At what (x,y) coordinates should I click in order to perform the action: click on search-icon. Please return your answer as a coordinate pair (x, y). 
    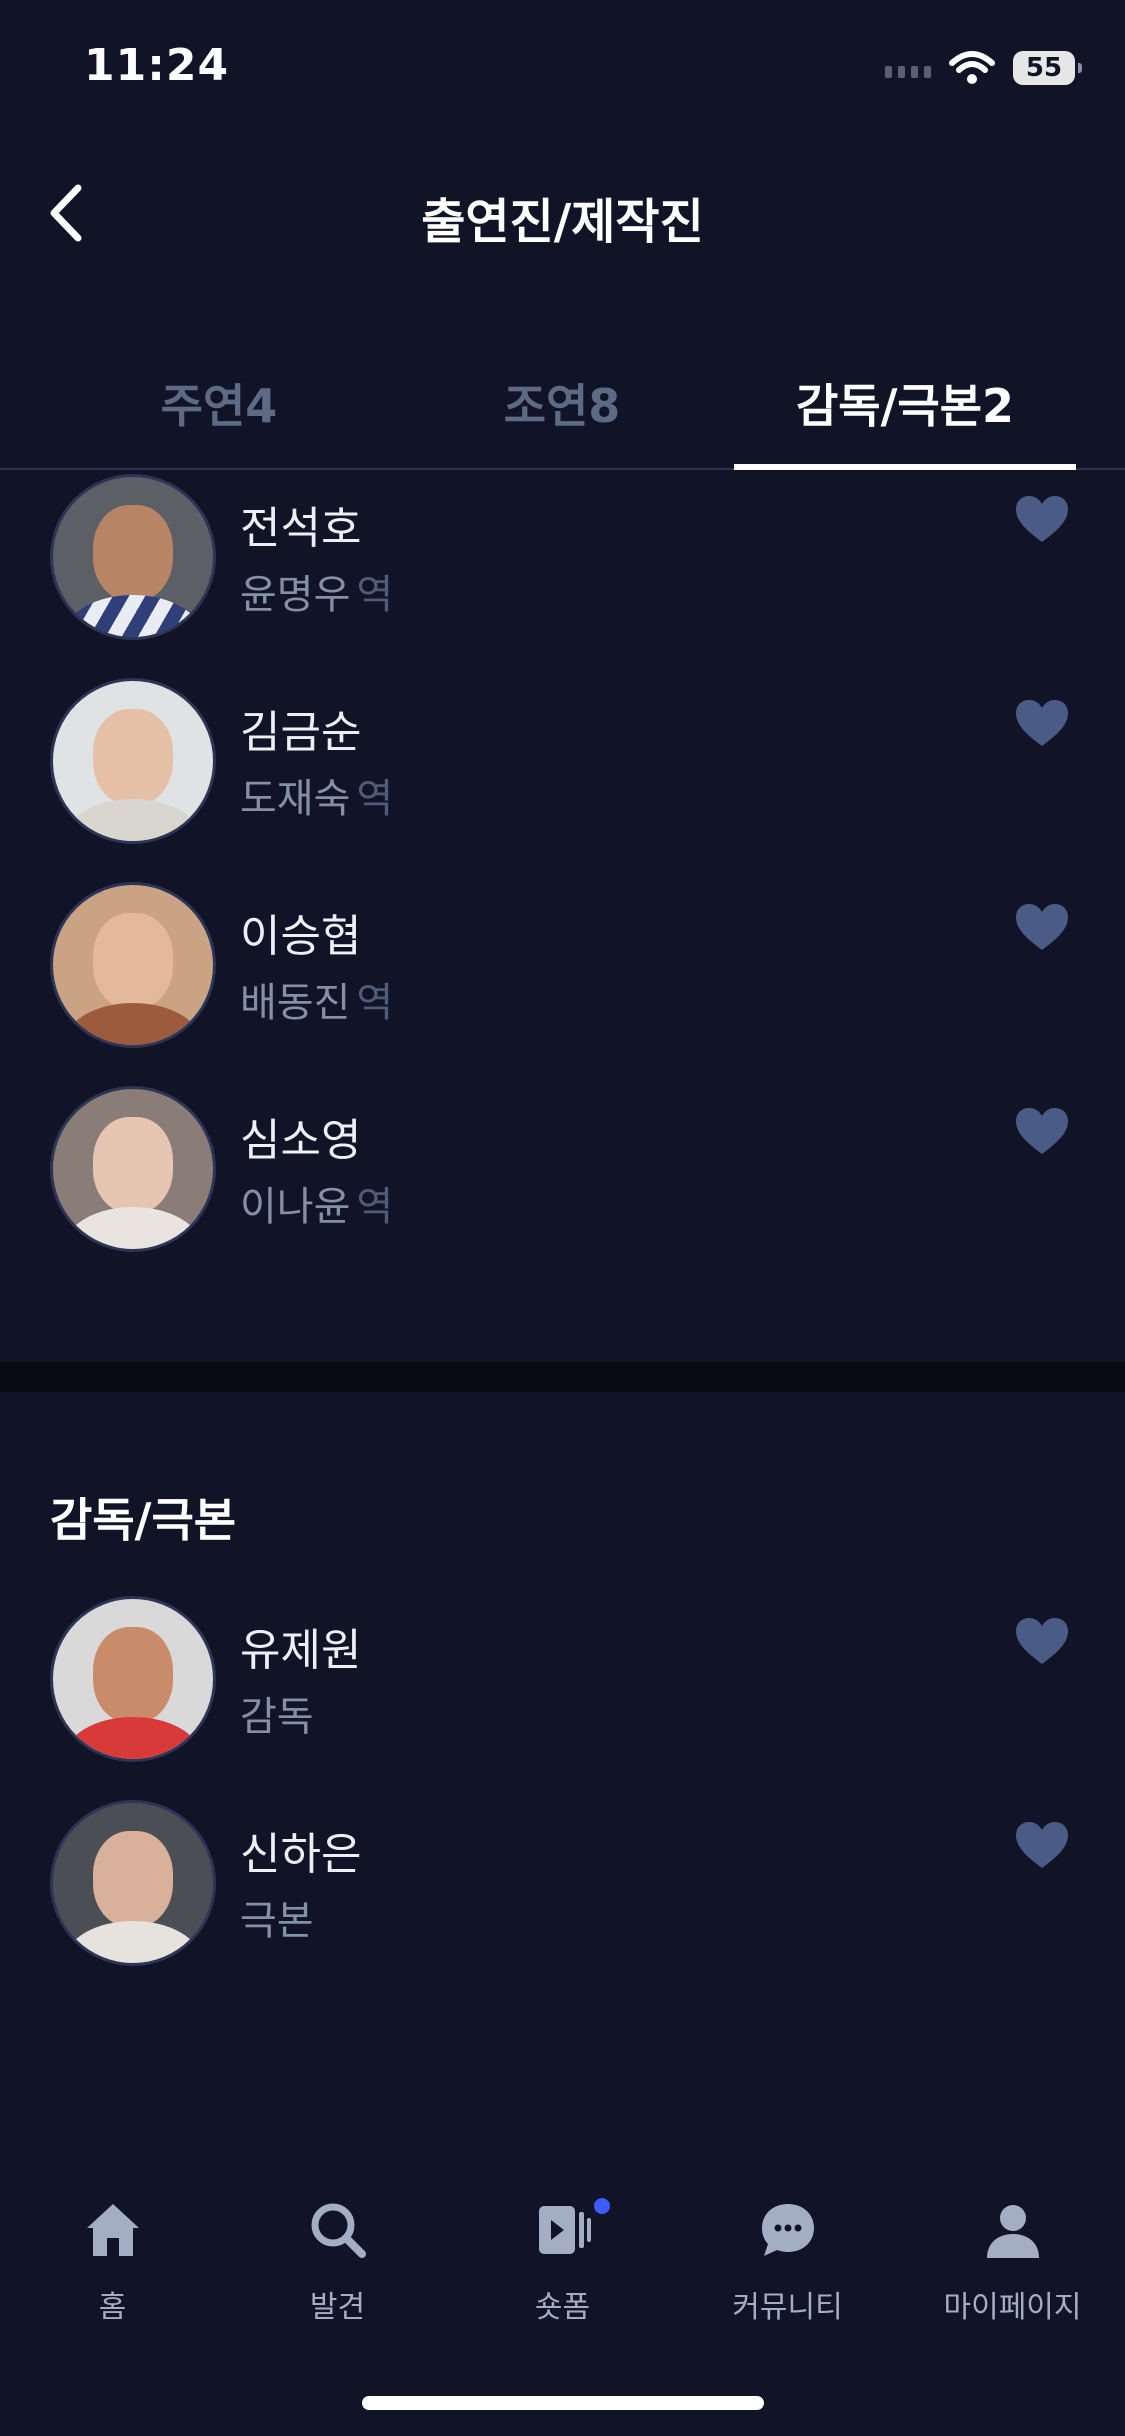
    Looking at the image, I should click on (338, 2230).